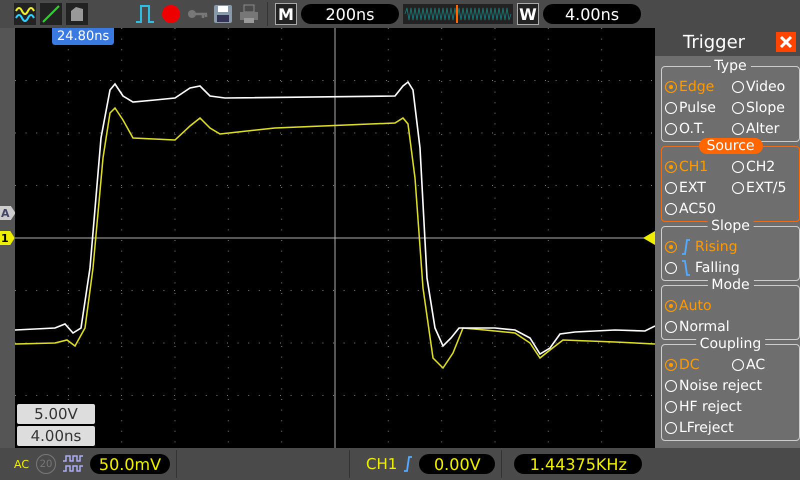  I want to click on memory-key: M, so click(286, 14).